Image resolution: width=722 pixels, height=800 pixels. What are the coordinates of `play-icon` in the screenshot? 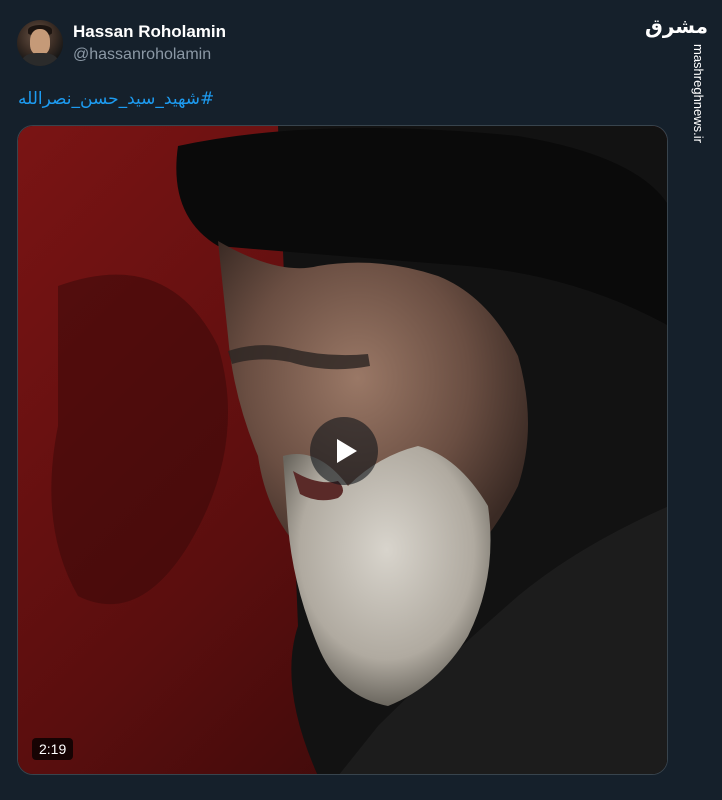 It's located at (346, 451).